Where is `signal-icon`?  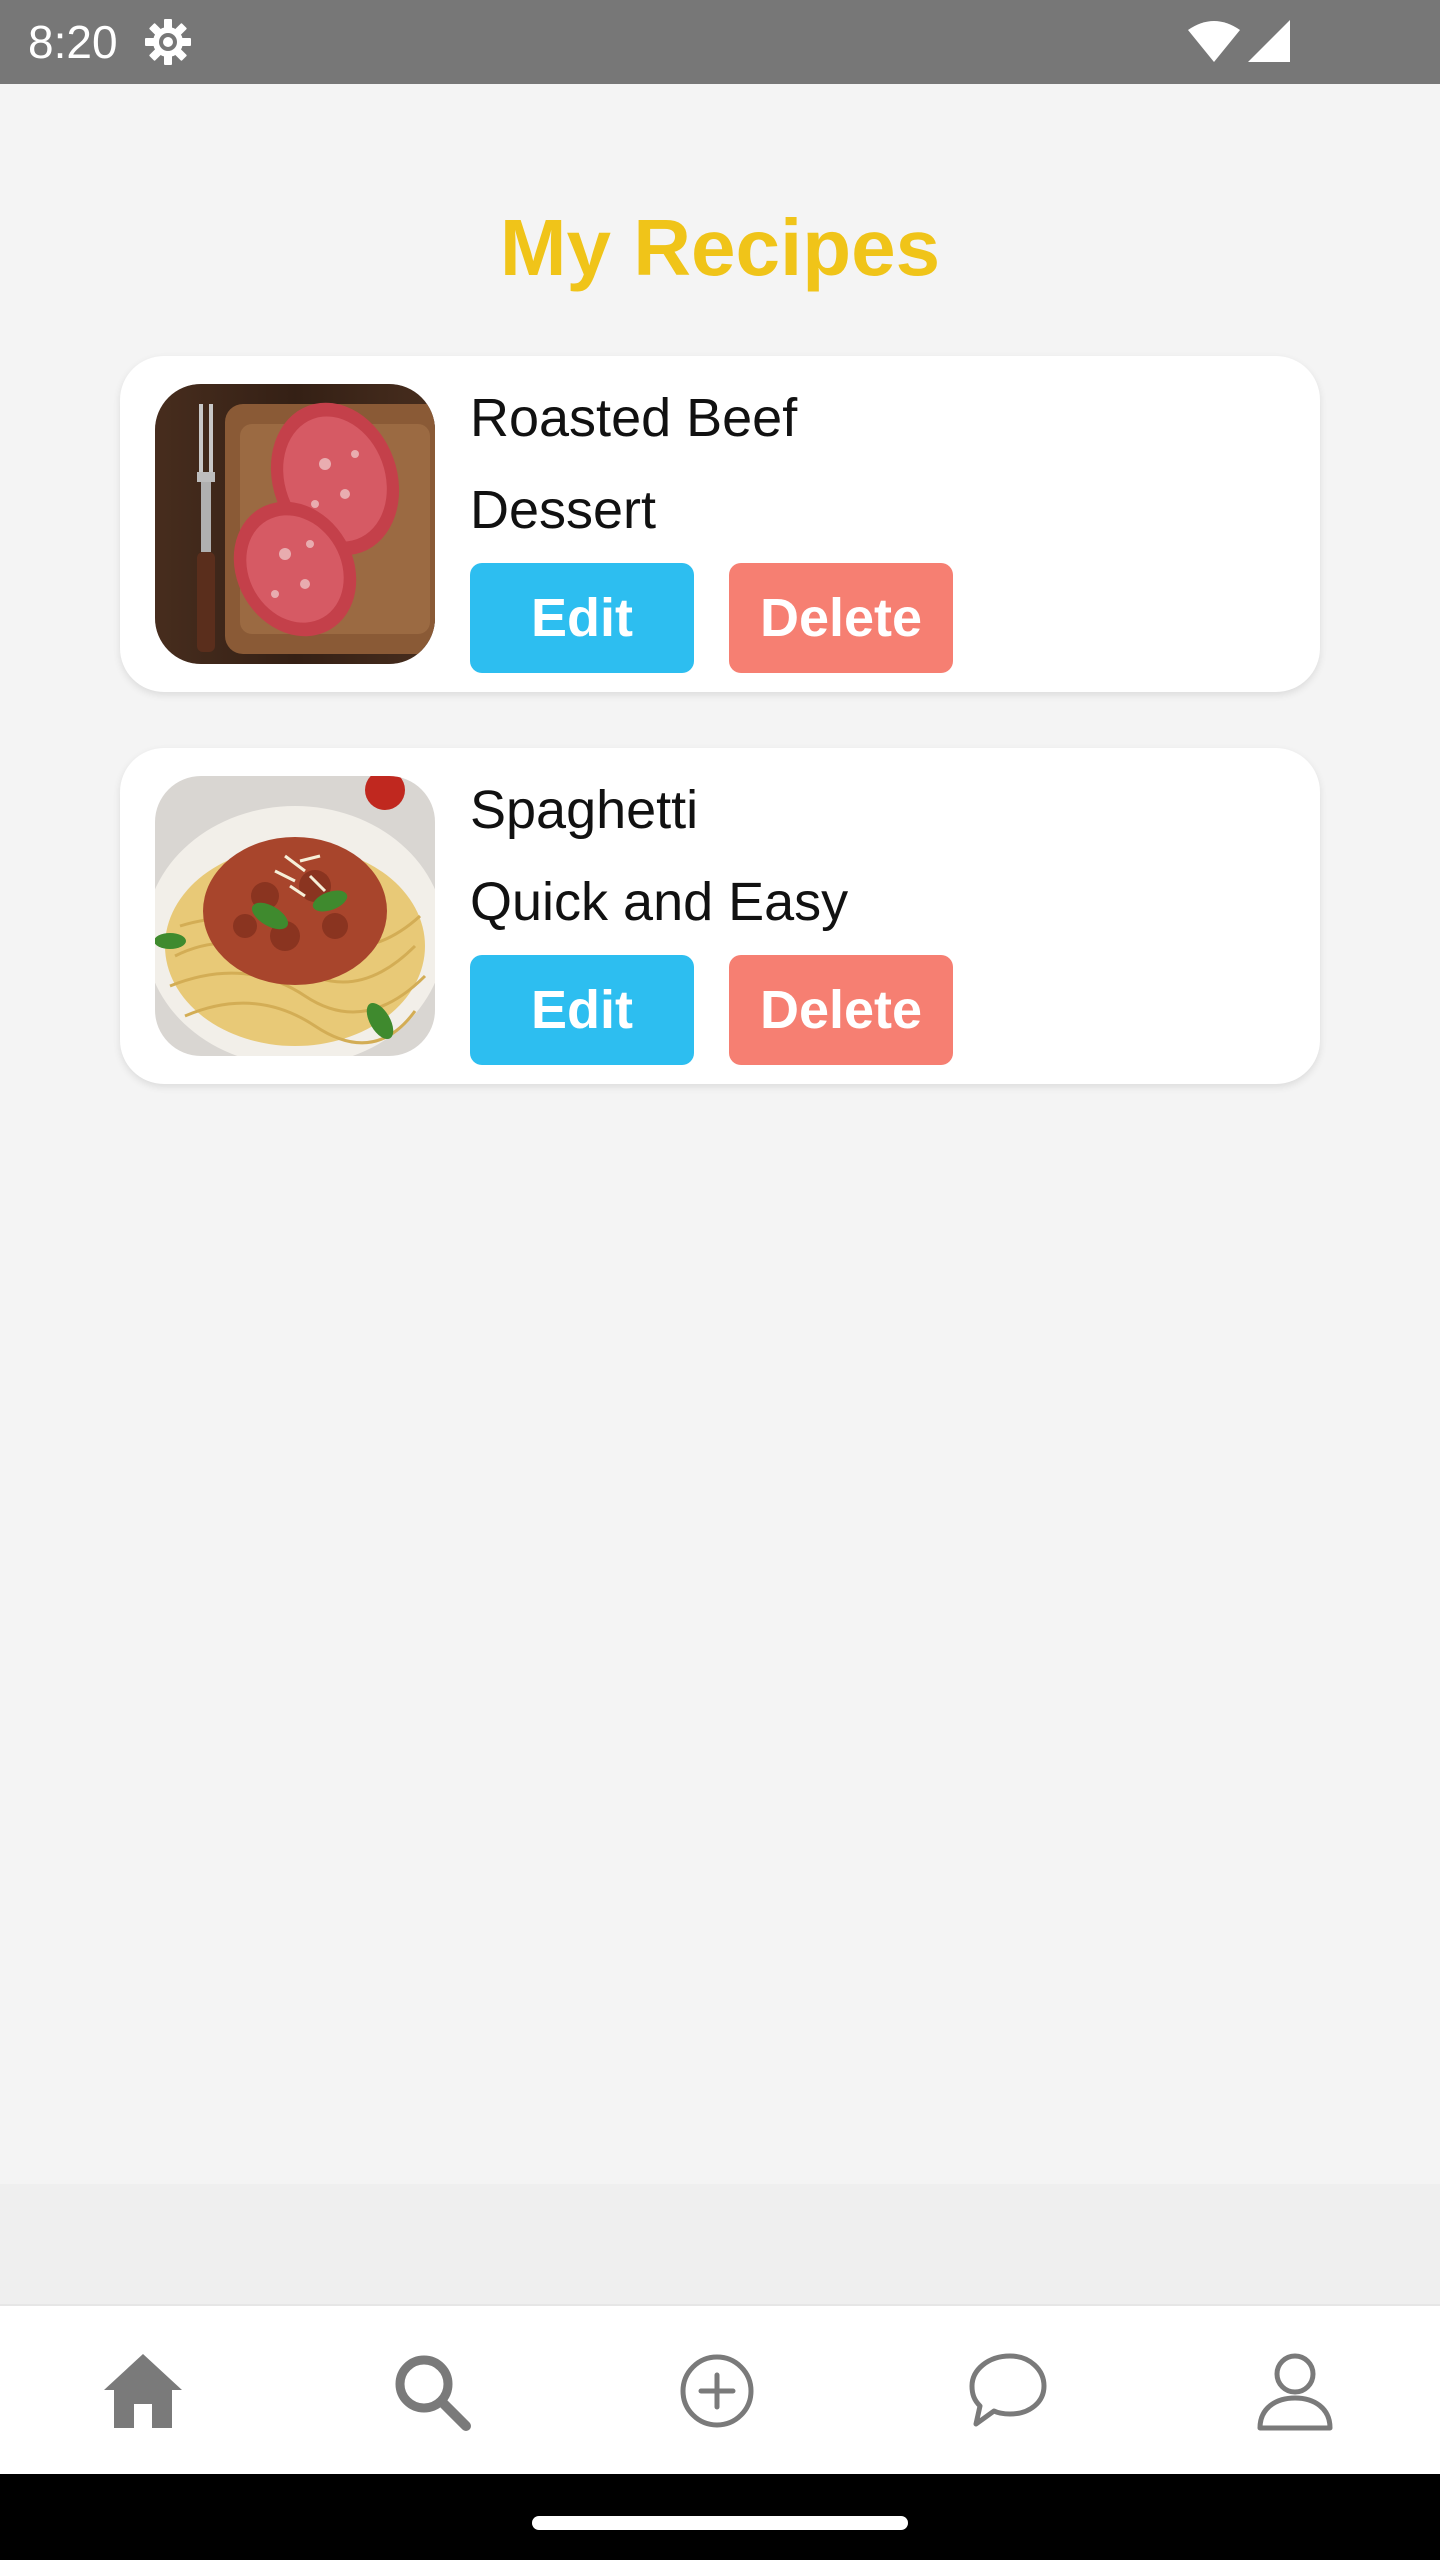
signal-icon is located at coordinates (1269, 41).